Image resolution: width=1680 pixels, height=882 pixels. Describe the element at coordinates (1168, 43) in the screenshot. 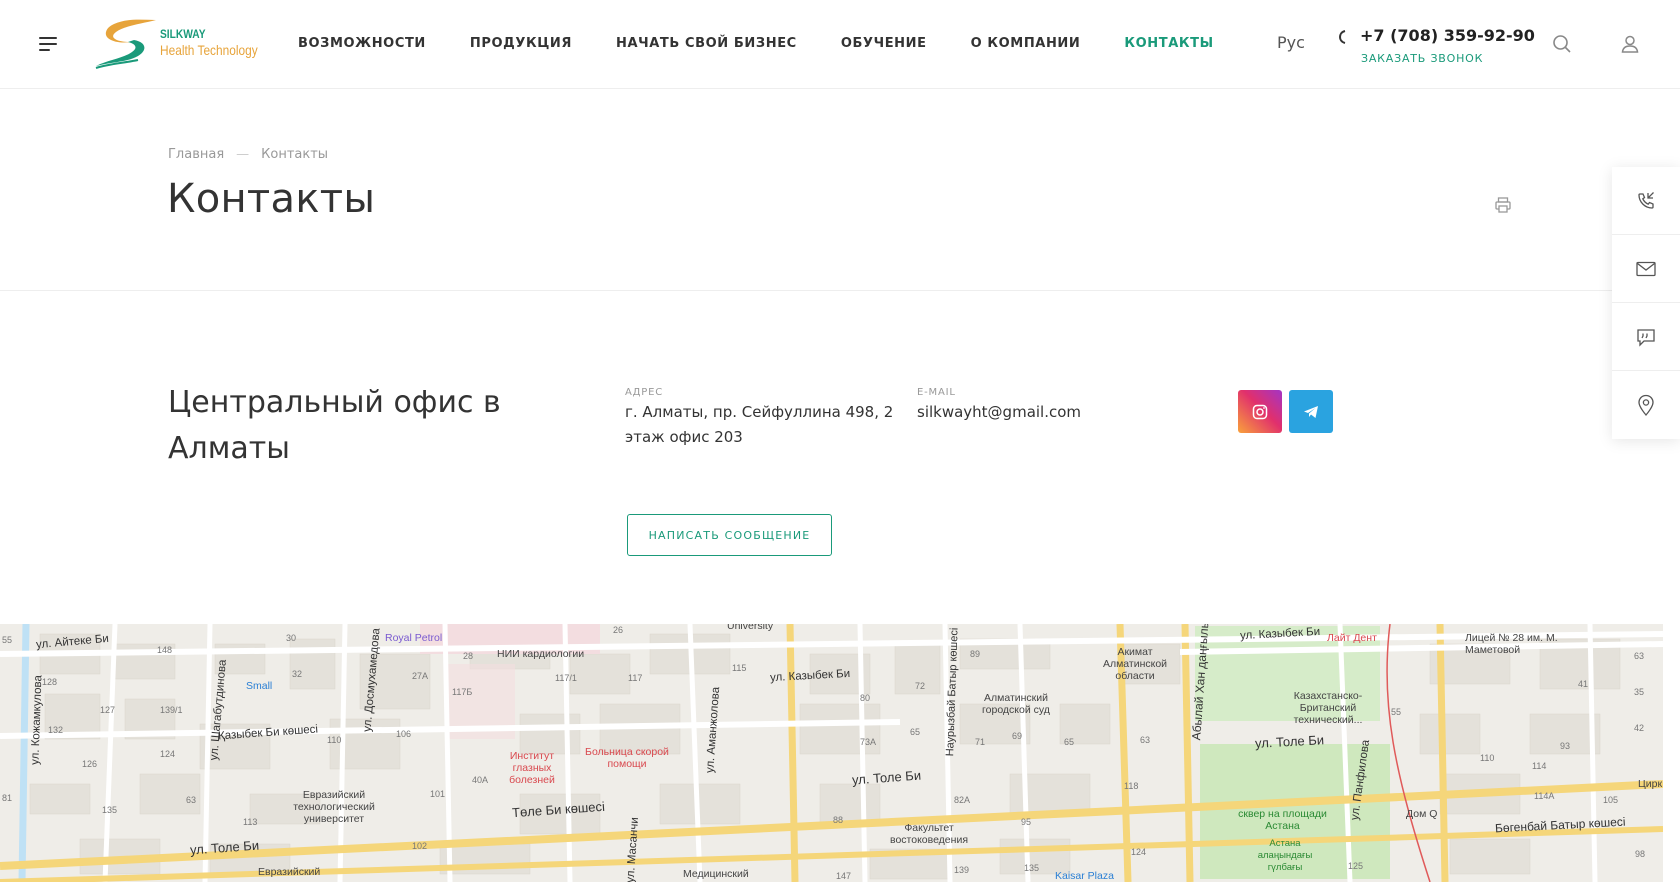

I see `nav-item-contacts: КОНТАКТЫ` at that location.